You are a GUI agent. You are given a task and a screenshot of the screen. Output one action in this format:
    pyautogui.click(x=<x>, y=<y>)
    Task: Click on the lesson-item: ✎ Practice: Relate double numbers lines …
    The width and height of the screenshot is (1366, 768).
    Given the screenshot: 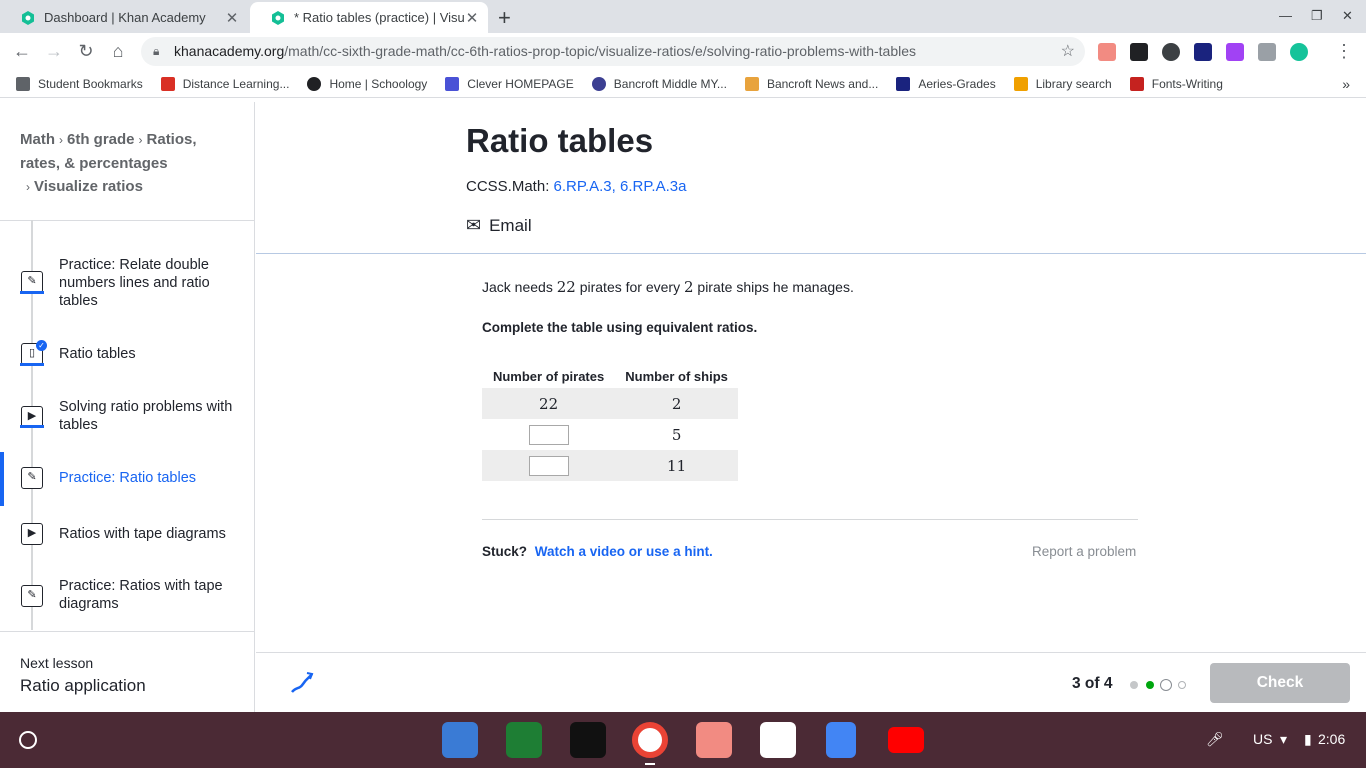 What is the action you would take?
    pyautogui.click(x=127, y=282)
    